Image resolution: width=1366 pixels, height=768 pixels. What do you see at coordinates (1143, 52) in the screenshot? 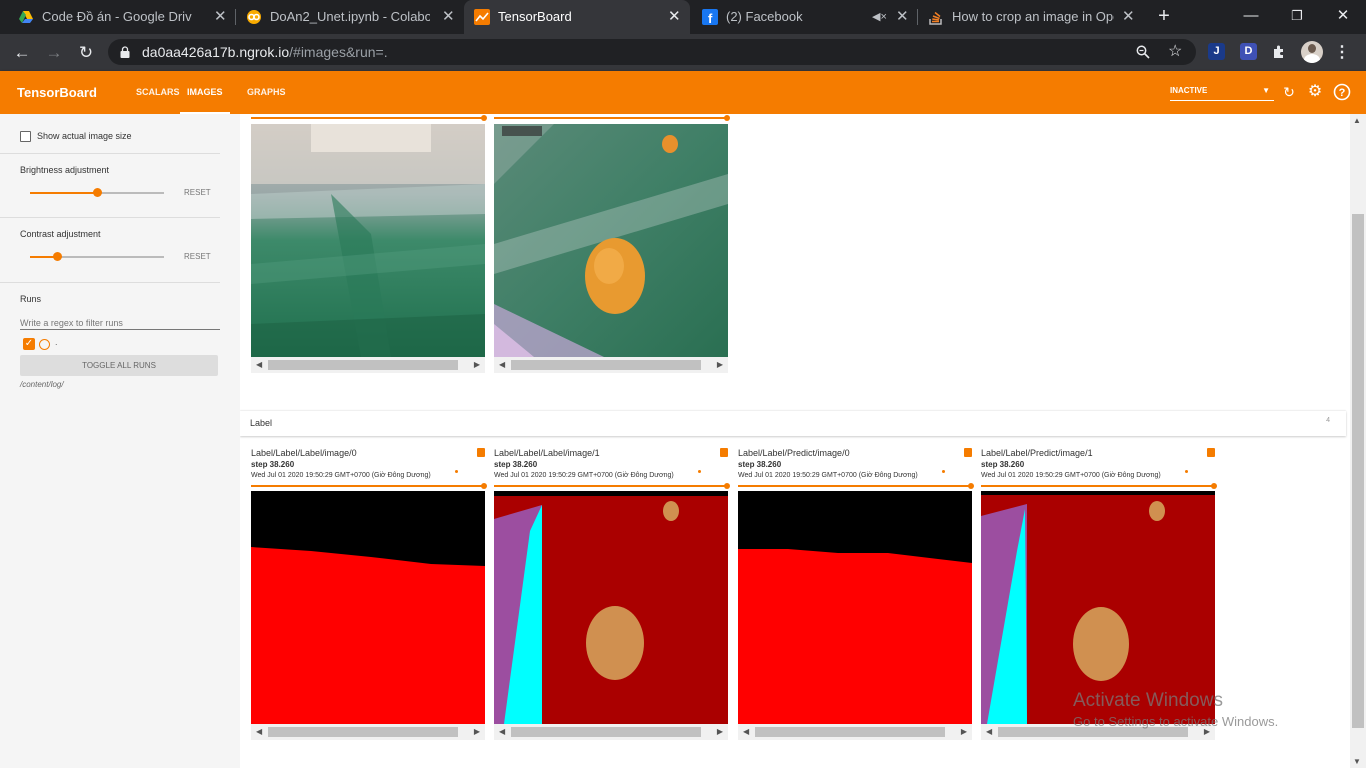
I see `zoom-icon` at bounding box center [1143, 52].